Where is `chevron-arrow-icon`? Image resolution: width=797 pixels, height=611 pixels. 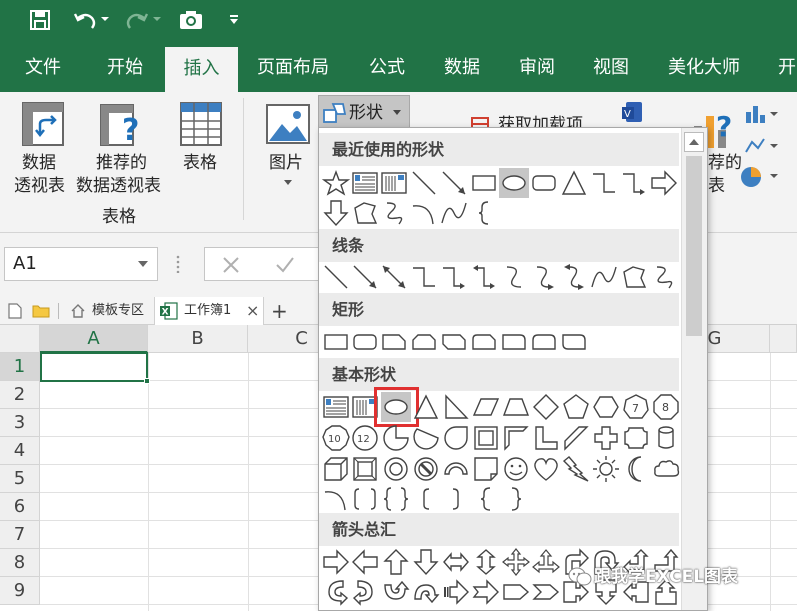 chevron-arrow-icon is located at coordinates (546, 592).